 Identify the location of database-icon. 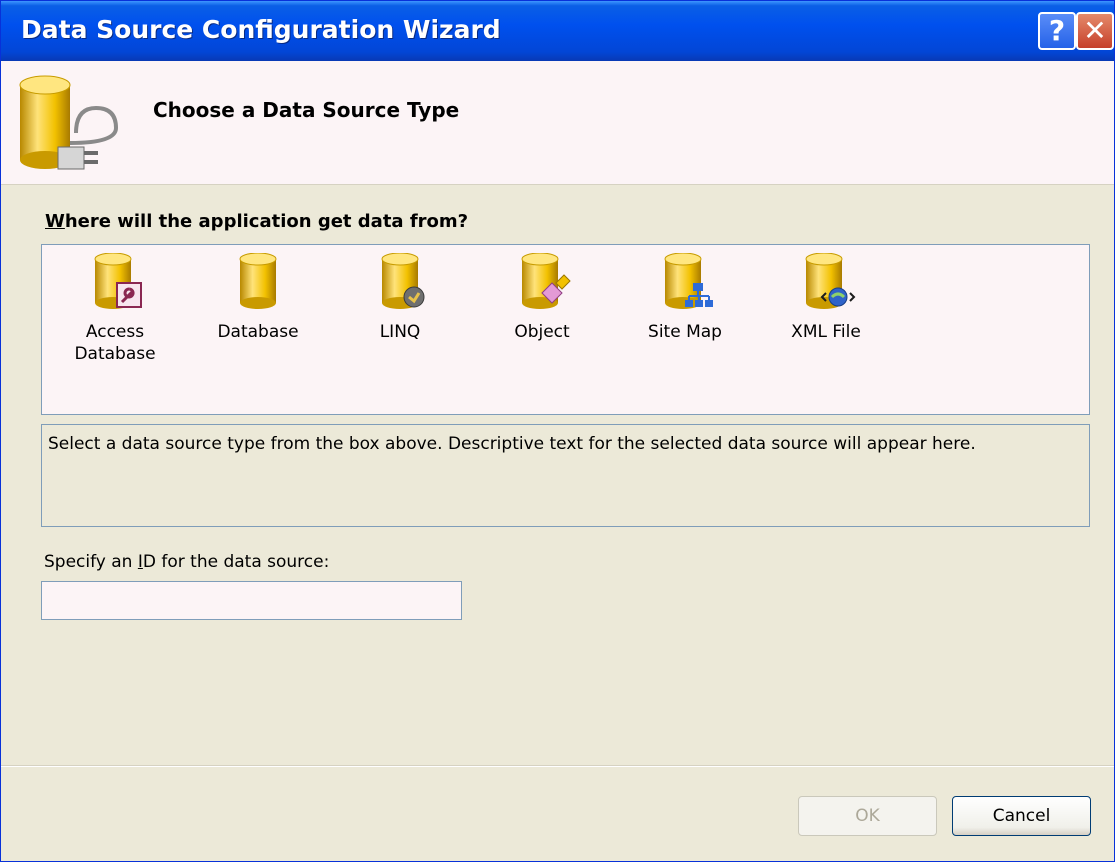
(258, 281).